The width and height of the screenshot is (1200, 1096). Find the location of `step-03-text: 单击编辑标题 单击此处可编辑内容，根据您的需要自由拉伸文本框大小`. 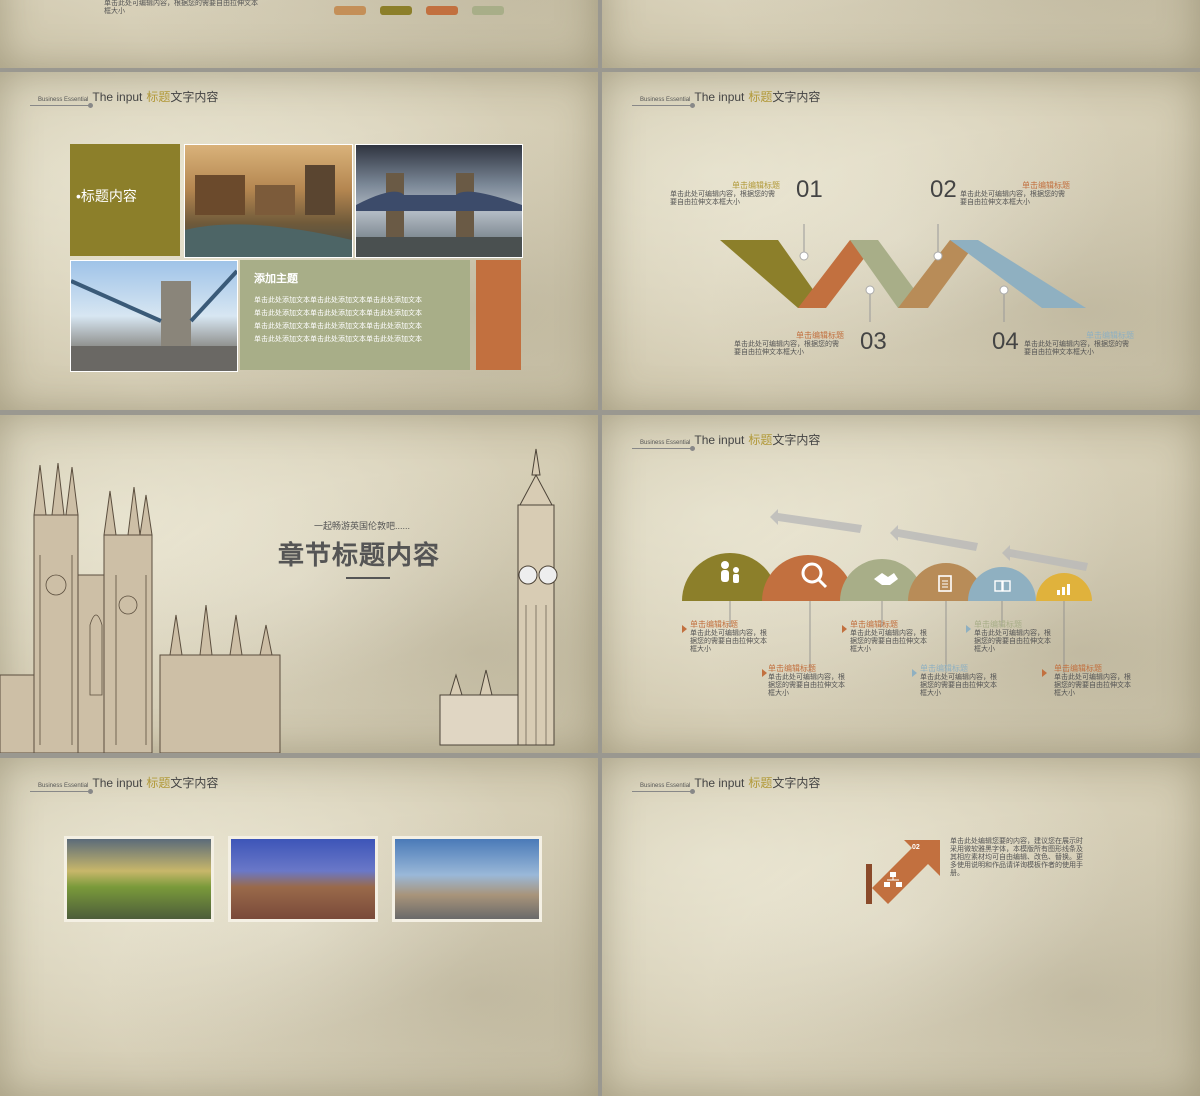

step-03-text: 单击编辑标题 单击此处可编辑内容，根据您的需要自由拉伸文本框大小 is located at coordinates (789, 343).